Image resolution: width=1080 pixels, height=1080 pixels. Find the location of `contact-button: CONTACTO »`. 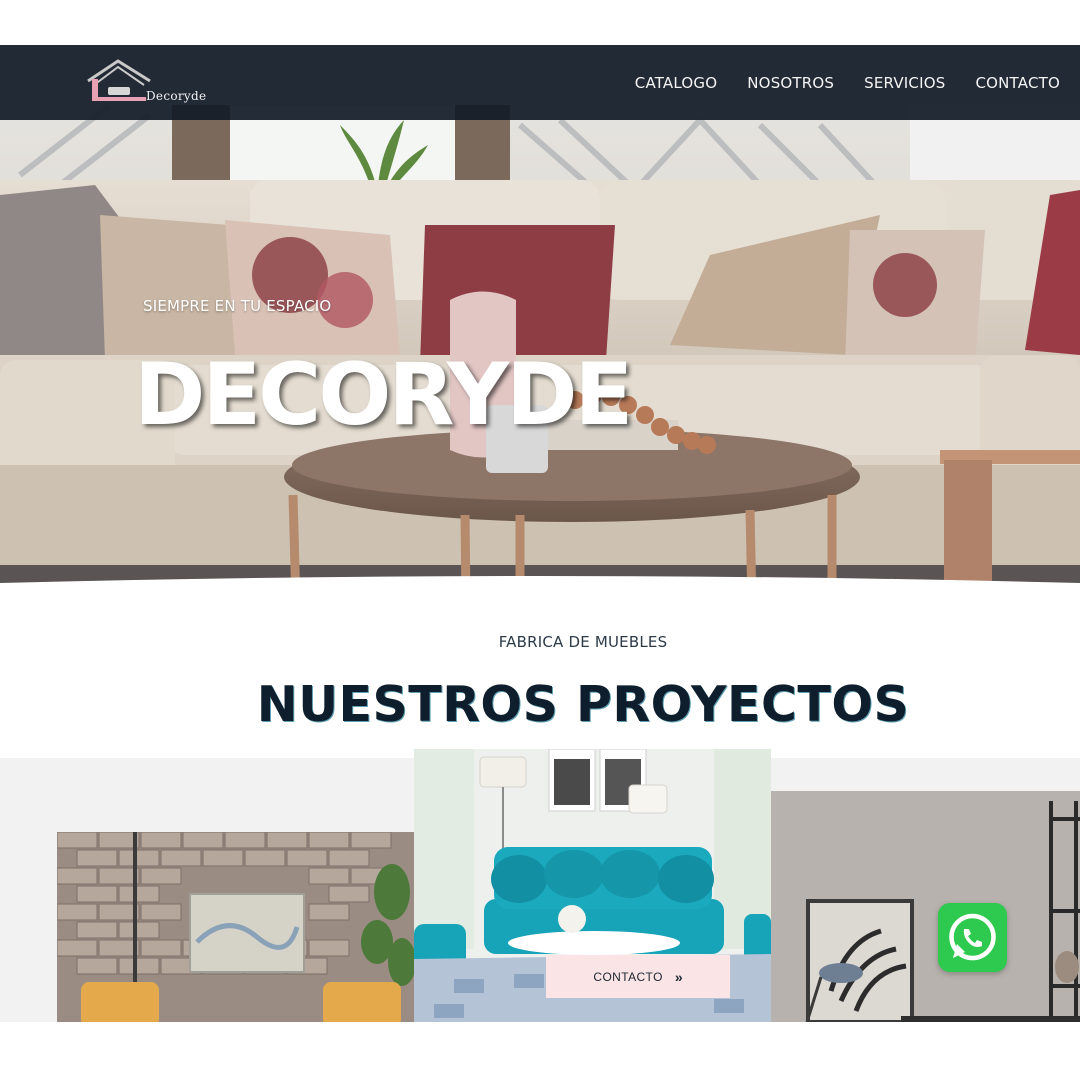

contact-button: CONTACTO » is located at coordinates (638, 976).